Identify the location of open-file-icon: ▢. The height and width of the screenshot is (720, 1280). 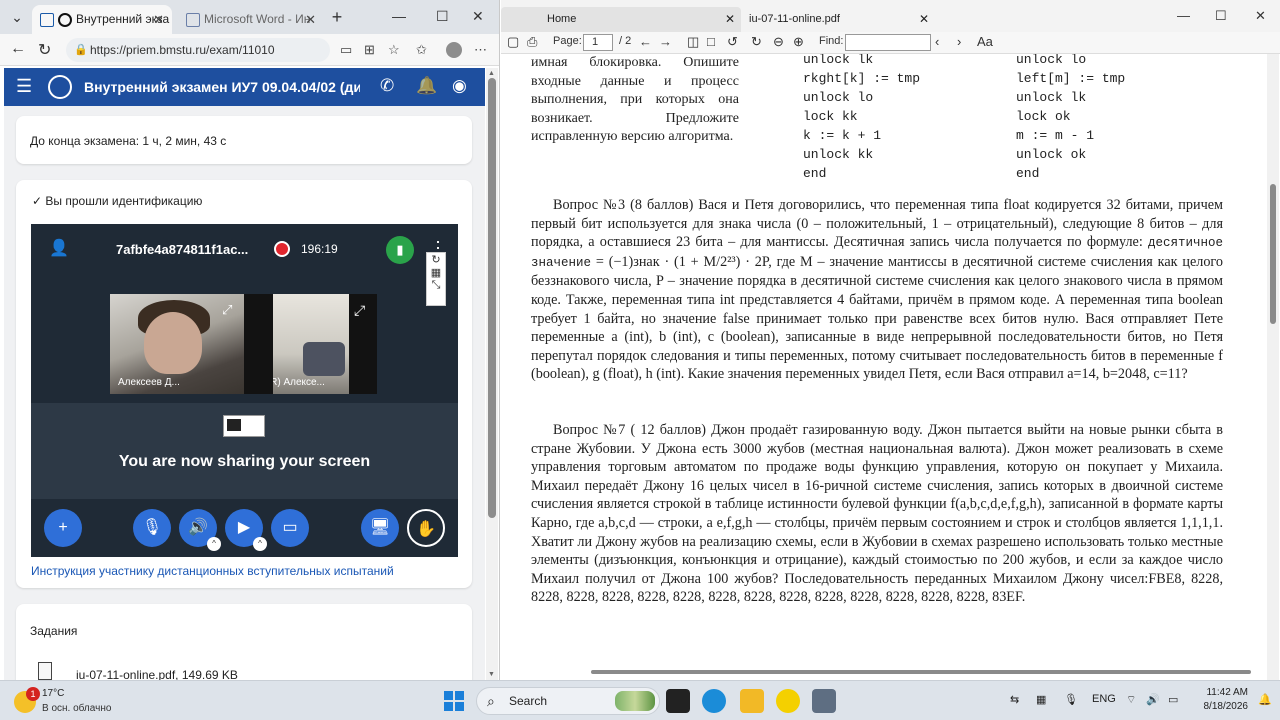
(513, 42).